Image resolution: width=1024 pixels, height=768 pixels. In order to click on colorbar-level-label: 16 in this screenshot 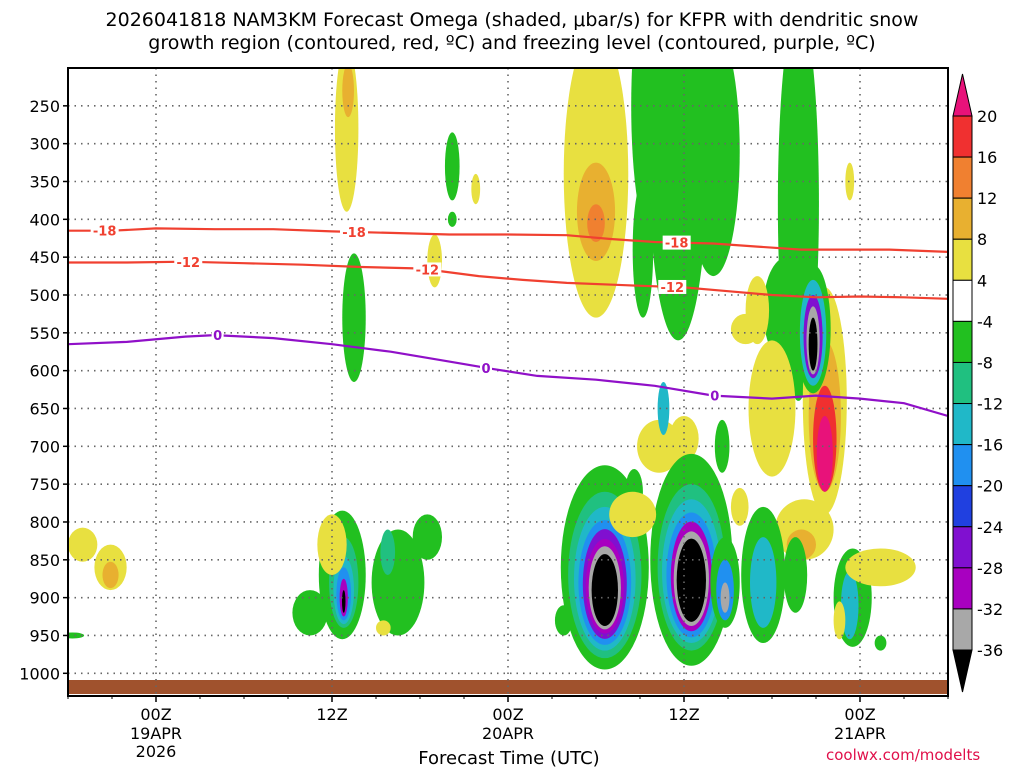, I will do `click(987, 157)`.